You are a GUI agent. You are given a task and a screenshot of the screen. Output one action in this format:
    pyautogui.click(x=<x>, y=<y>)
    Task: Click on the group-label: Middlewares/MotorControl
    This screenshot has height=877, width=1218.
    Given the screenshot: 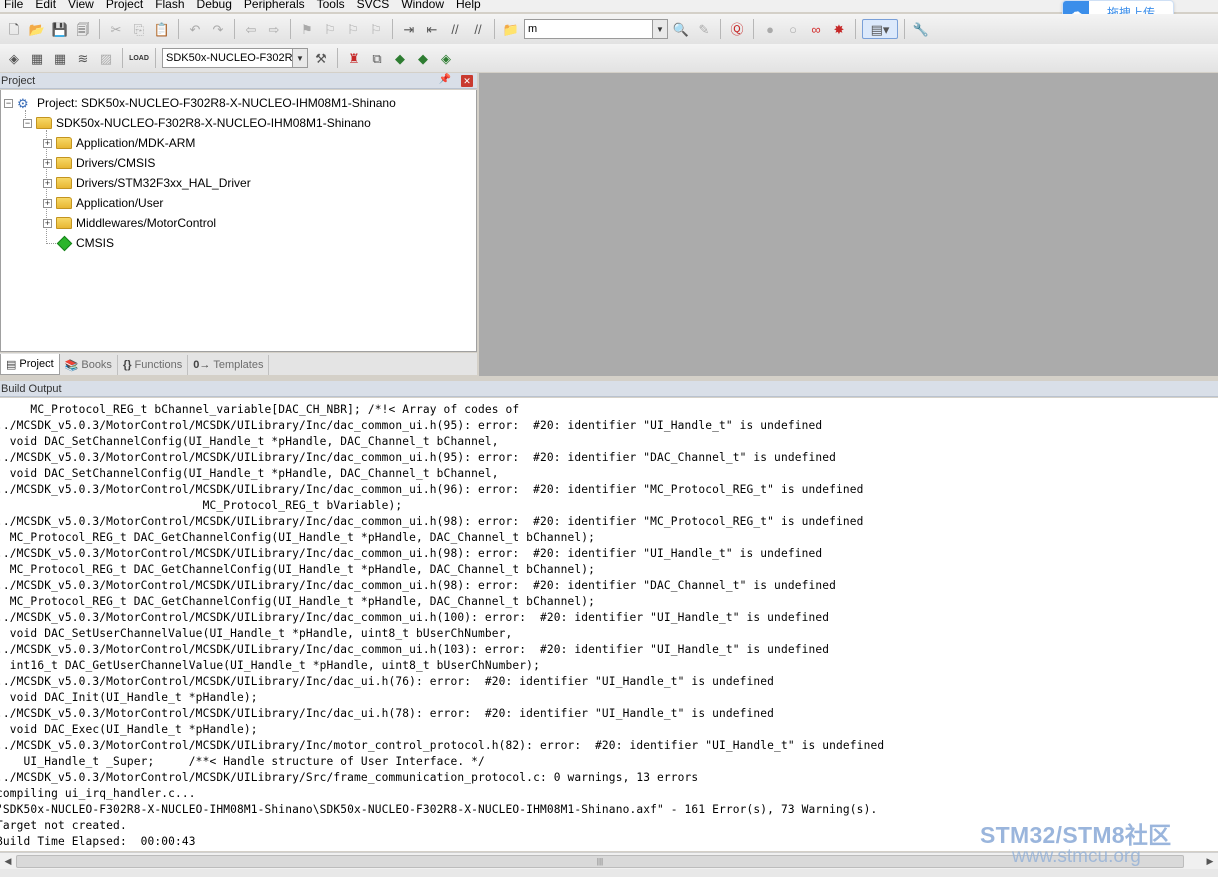 What is the action you would take?
    pyautogui.click(x=146, y=223)
    